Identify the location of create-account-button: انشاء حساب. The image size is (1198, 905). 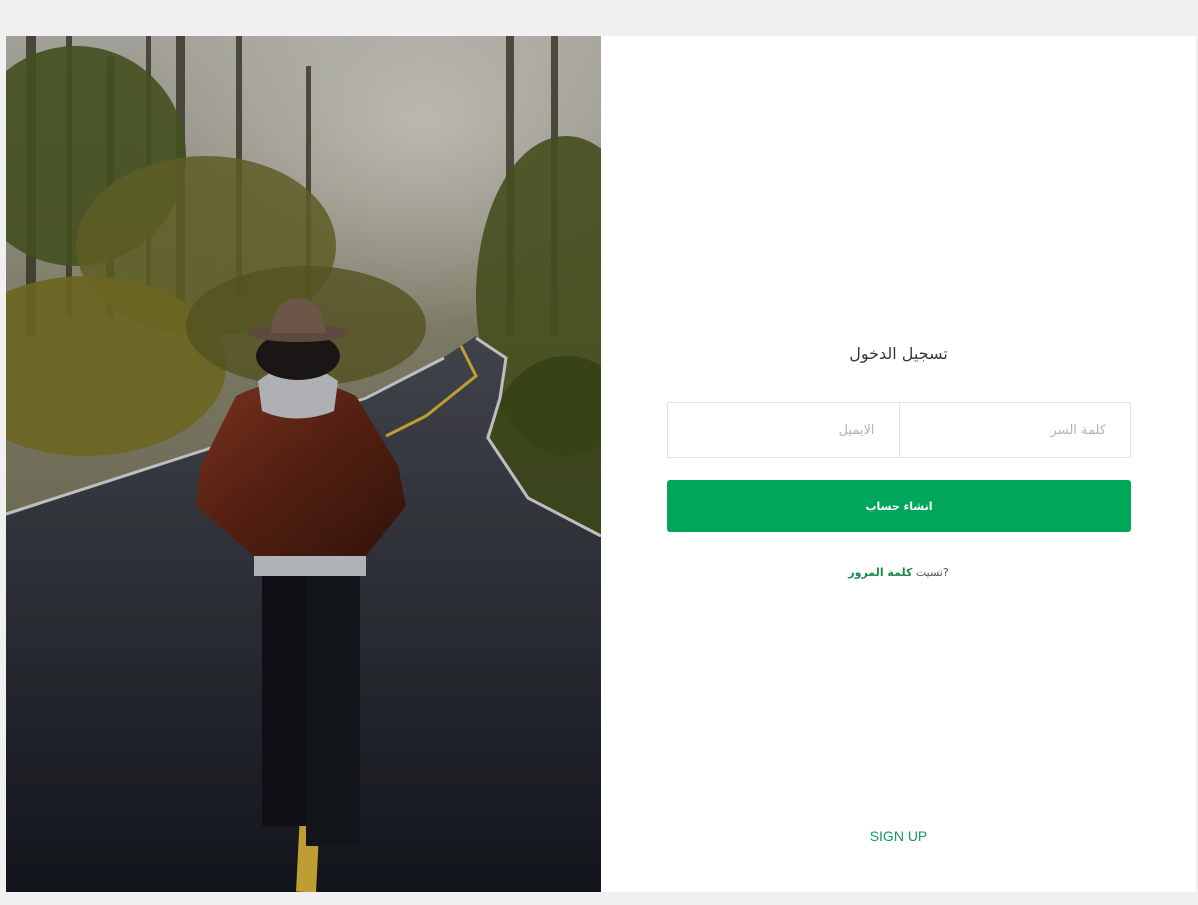
(899, 506).